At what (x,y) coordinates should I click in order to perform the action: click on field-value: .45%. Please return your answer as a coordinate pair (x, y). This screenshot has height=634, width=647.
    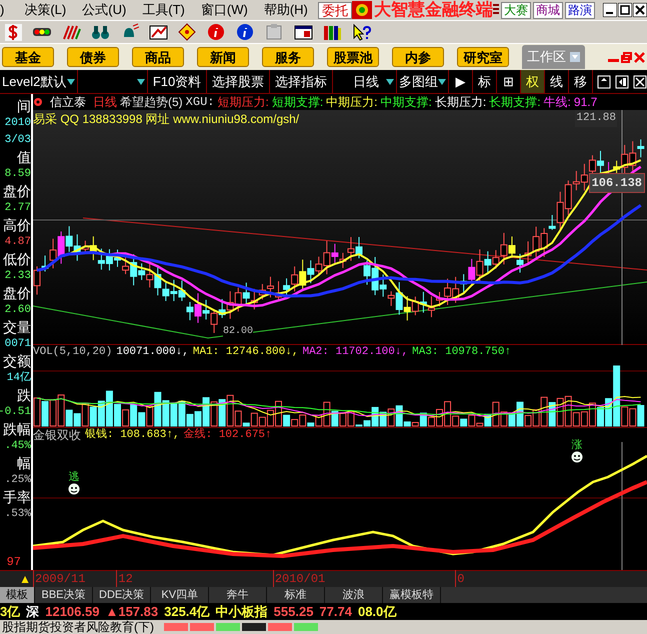
    Looking at the image, I should click on (17, 446).